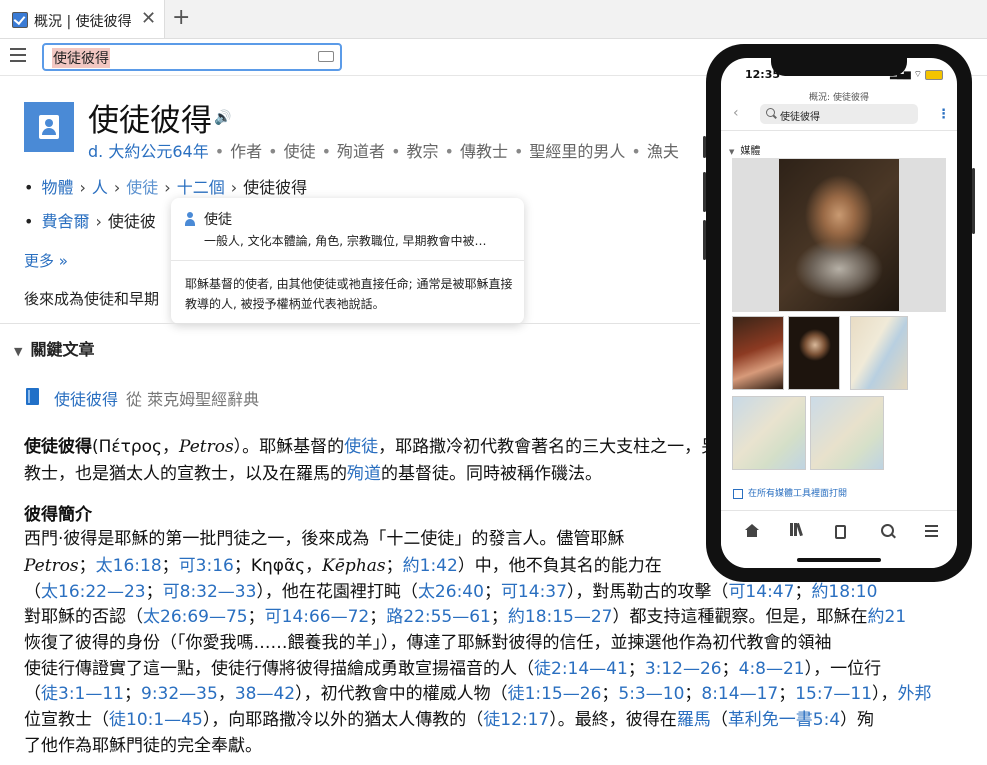  What do you see at coordinates (83, 617) in the screenshot?
I see `text-run: 對耶穌的否認（` at bounding box center [83, 617].